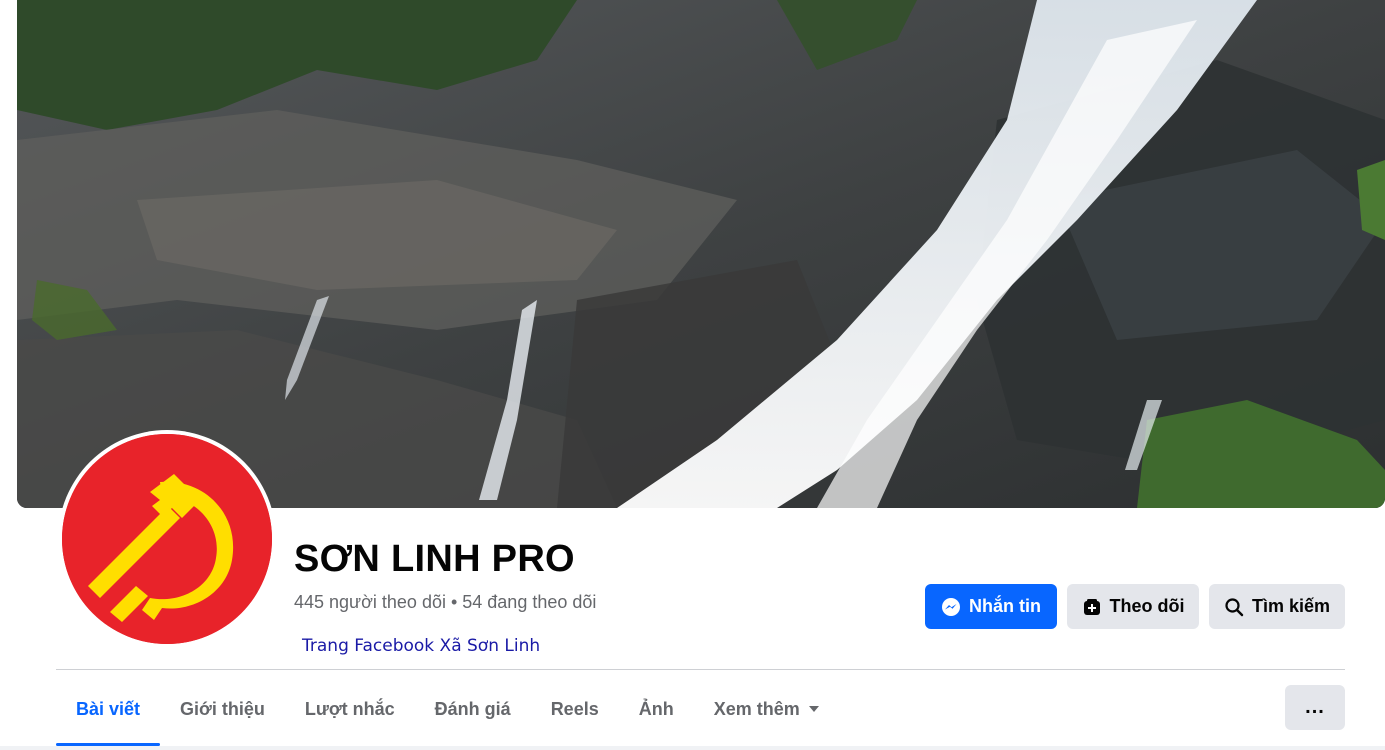 The image size is (1385, 750). I want to click on tab-see-more-label: Xem thêm, so click(756, 708).